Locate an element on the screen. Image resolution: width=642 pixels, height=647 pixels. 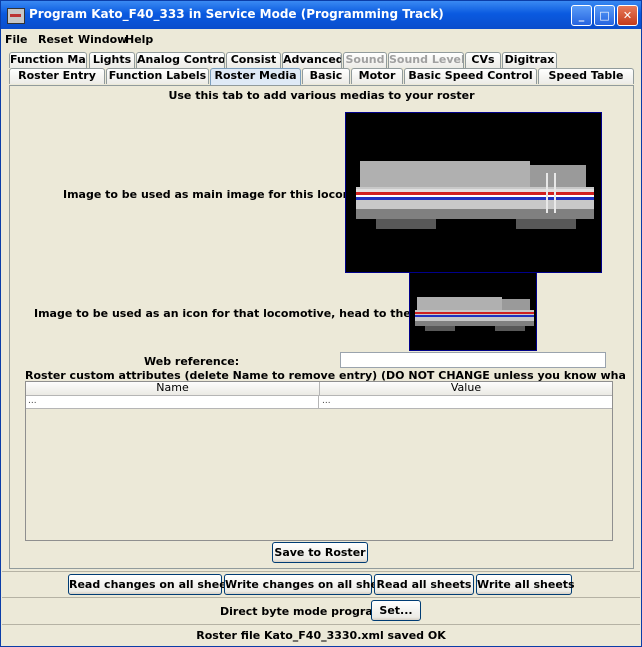
web-reference-input is located at coordinates (473, 360).